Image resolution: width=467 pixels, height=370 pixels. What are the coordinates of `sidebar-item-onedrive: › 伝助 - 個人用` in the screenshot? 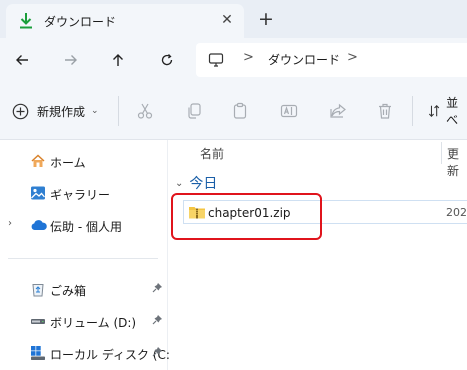 It's located at (84, 225).